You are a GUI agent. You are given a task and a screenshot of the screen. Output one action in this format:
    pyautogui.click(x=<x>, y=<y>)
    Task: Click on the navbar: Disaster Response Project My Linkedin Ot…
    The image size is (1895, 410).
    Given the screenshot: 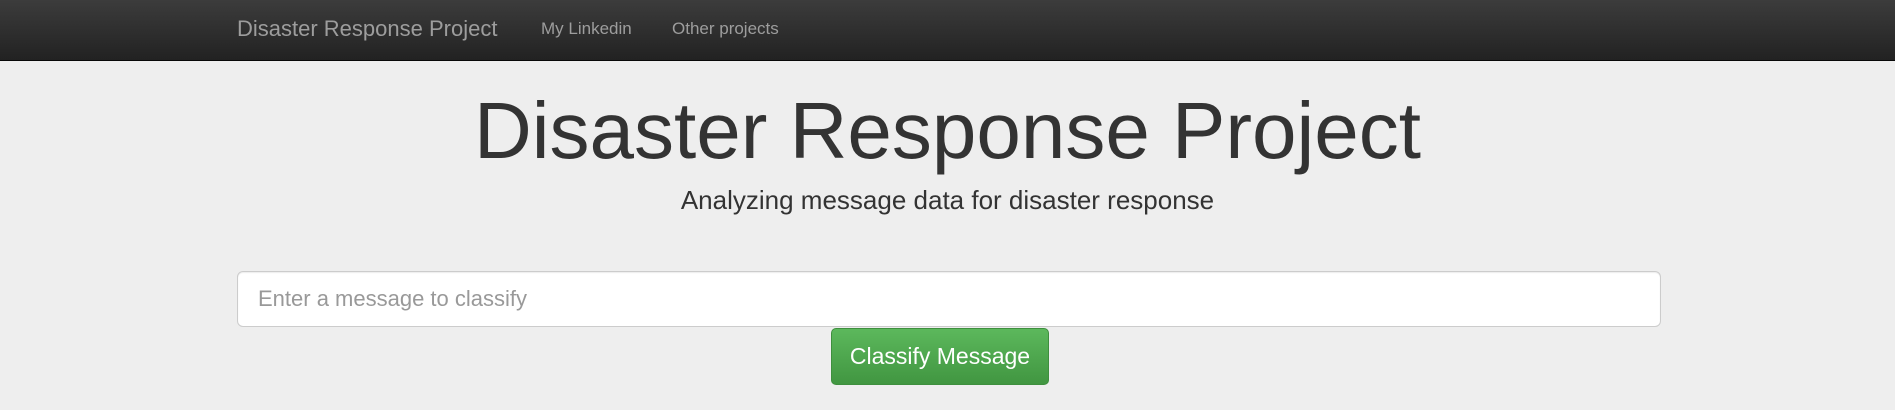 What is the action you would take?
    pyautogui.click(x=947, y=30)
    